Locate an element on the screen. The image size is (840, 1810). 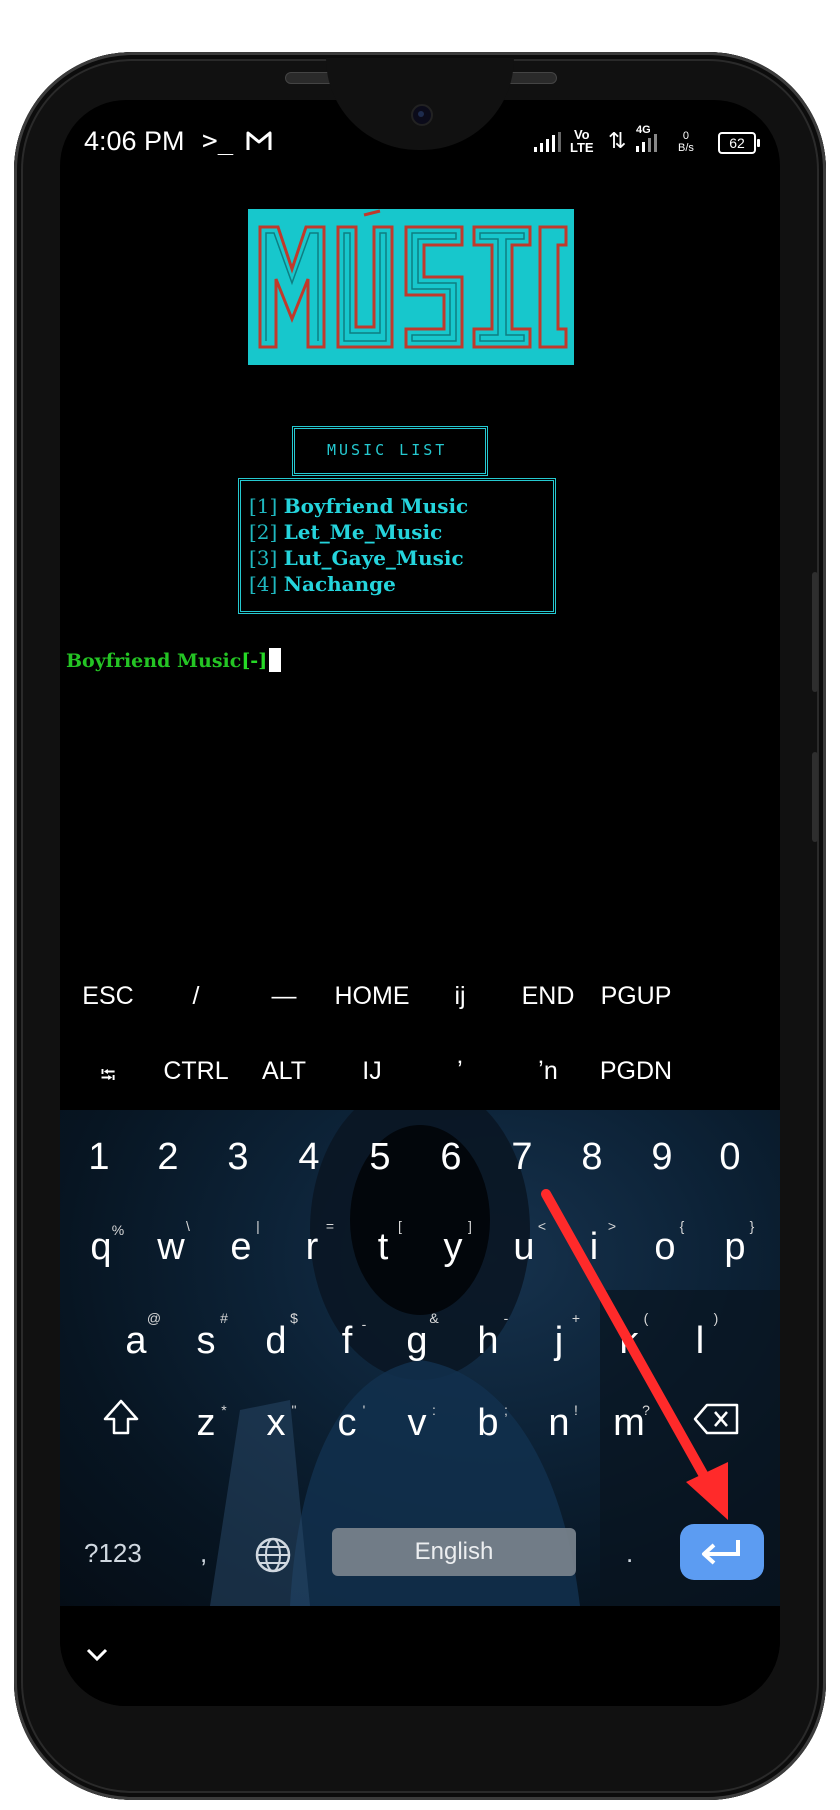
shift-key is located at coordinates (121, 1417).